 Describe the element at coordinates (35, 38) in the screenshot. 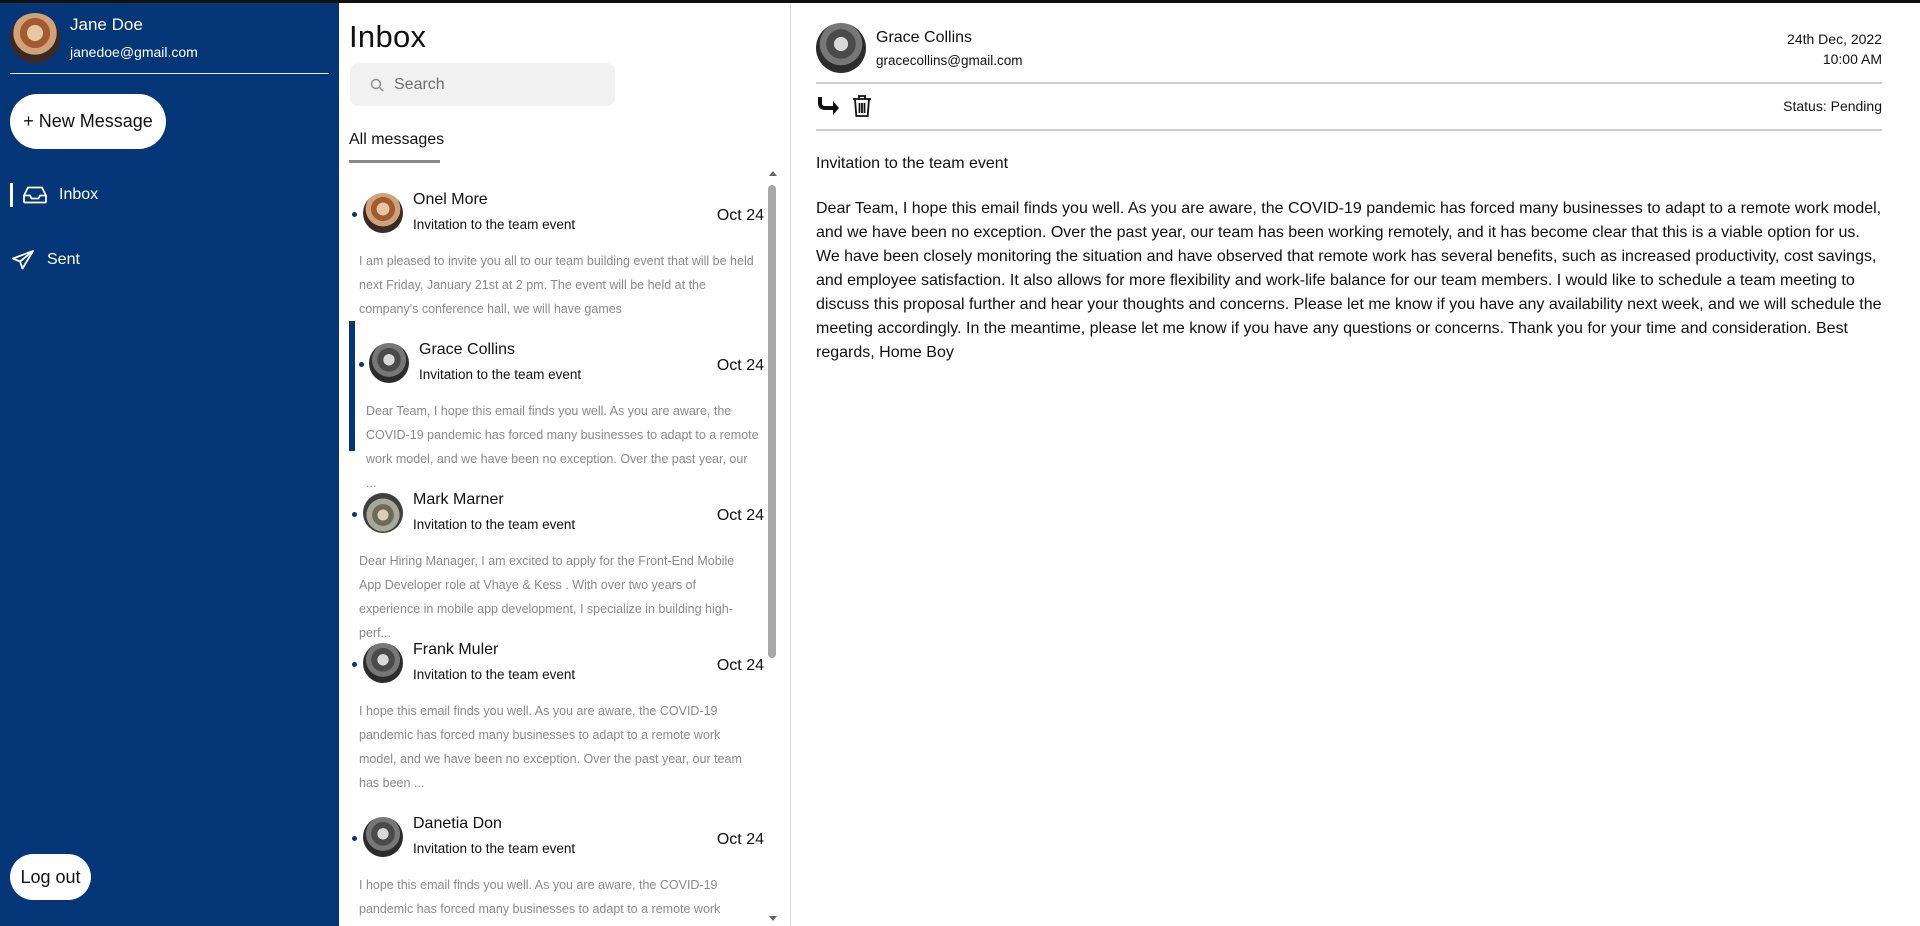

I see `user-avatar` at that location.